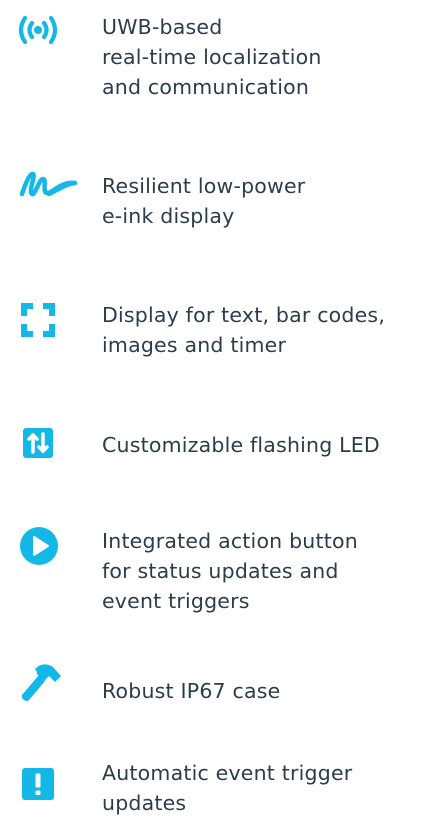 The height and width of the screenshot is (840, 424). What do you see at coordinates (204, 201) in the screenshot?
I see `feature-text-eink: Resilient low-power e-ink display` at bounding box center [204, 201].